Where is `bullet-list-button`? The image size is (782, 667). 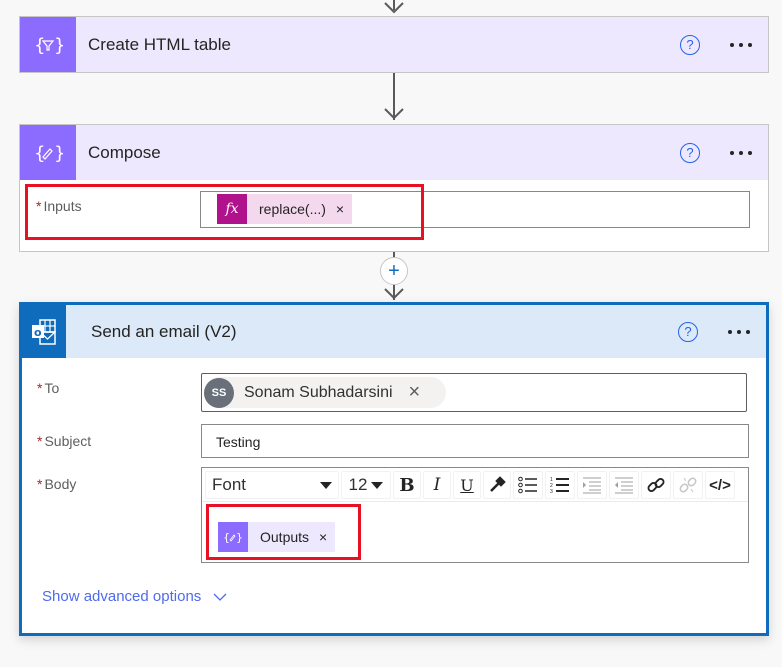
bullet-list-button is located at coordinates (528, 485).